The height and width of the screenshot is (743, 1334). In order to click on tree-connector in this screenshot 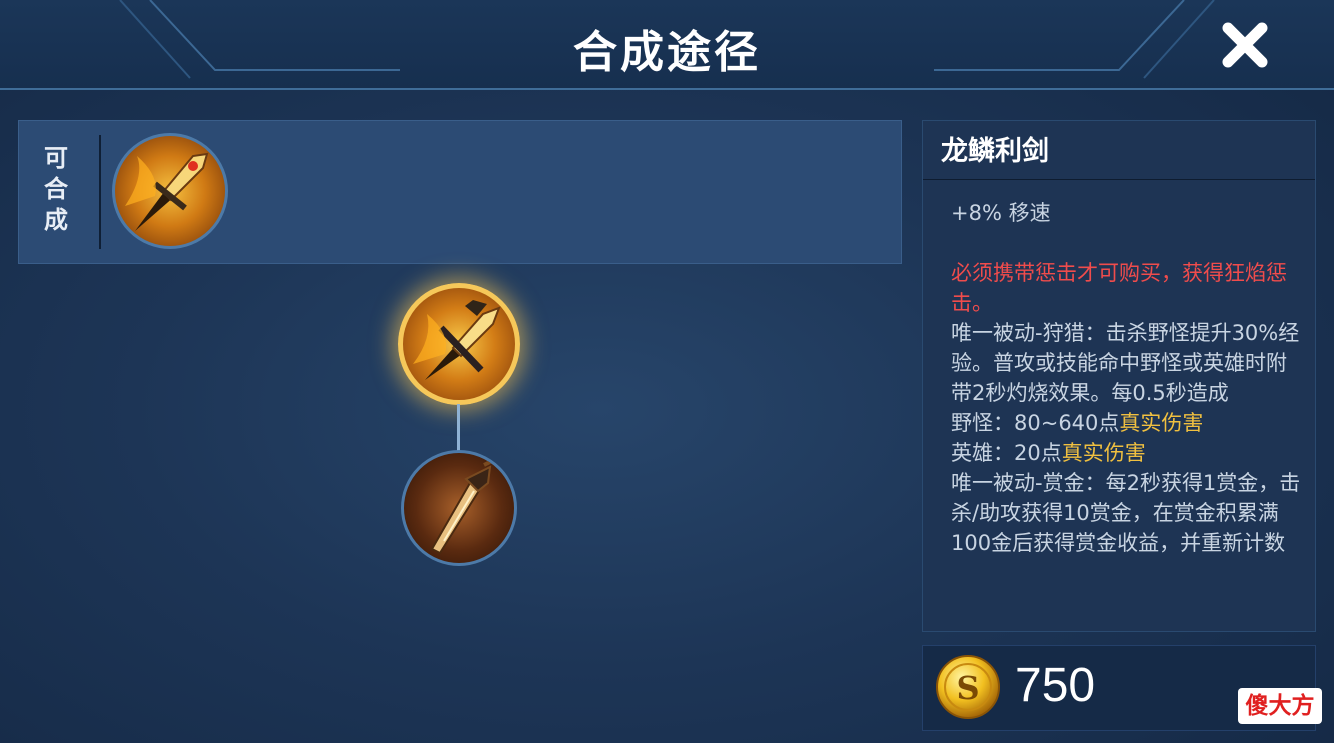, I will do `click(458, 428)`.